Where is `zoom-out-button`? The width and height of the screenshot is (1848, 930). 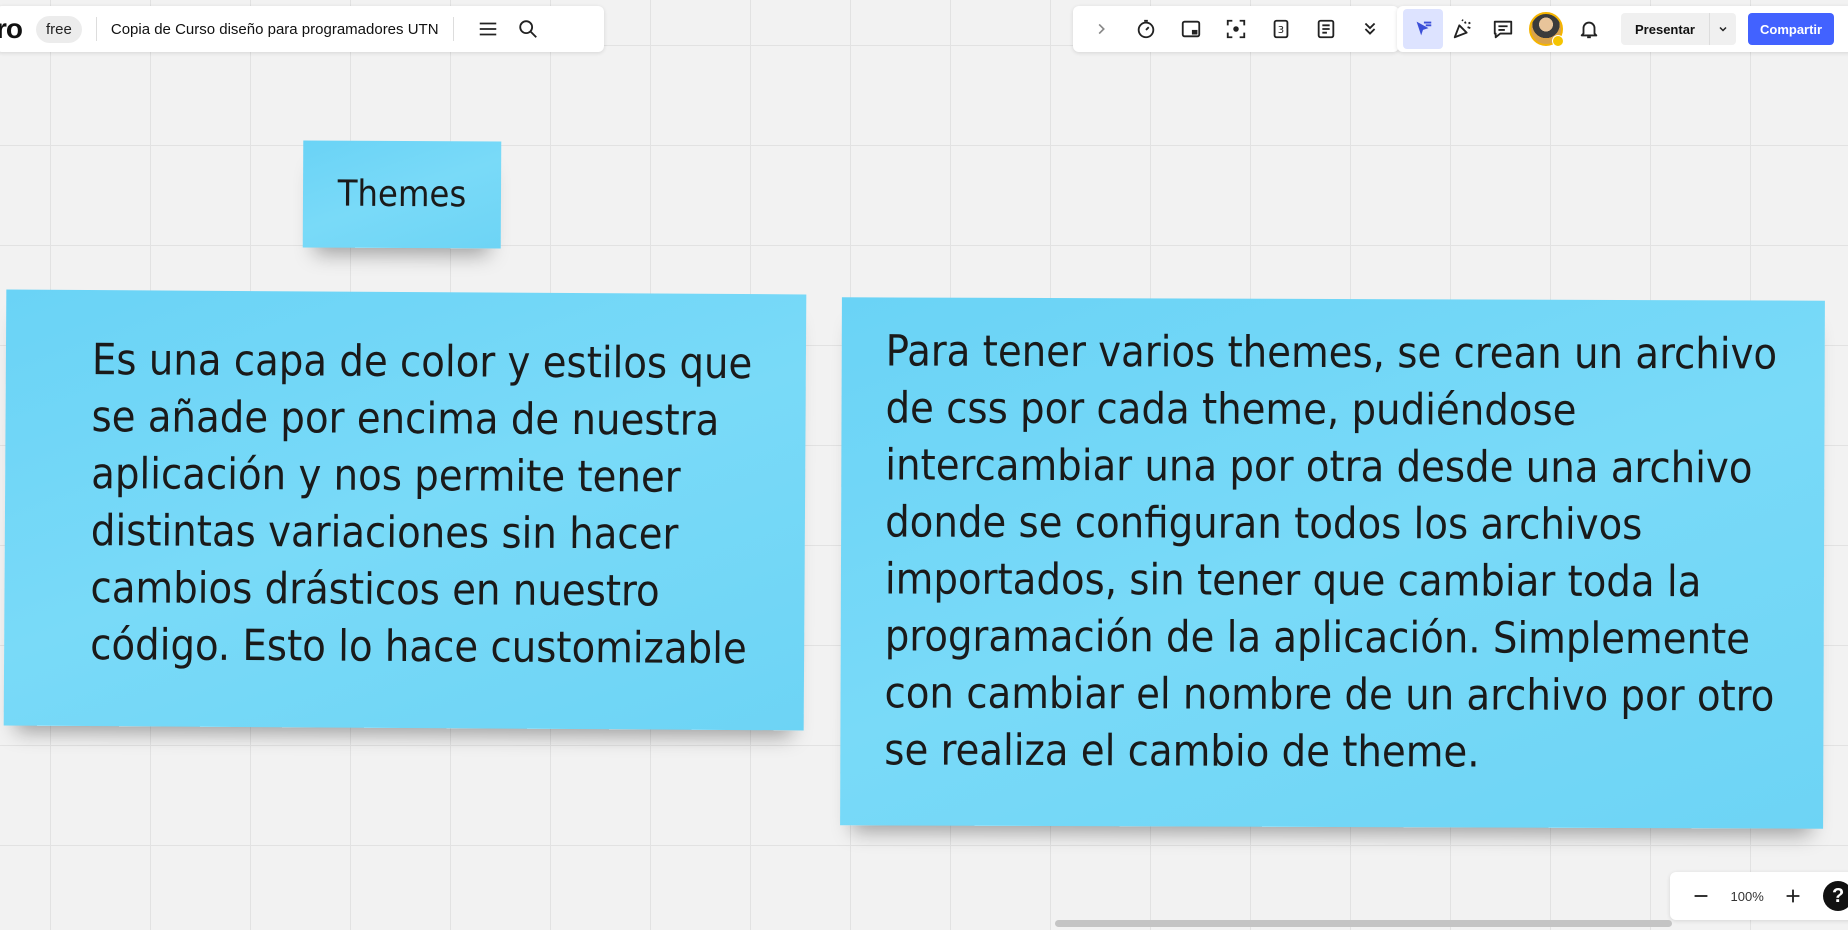 zoom-out-button is located at coordinates (1701, 896).